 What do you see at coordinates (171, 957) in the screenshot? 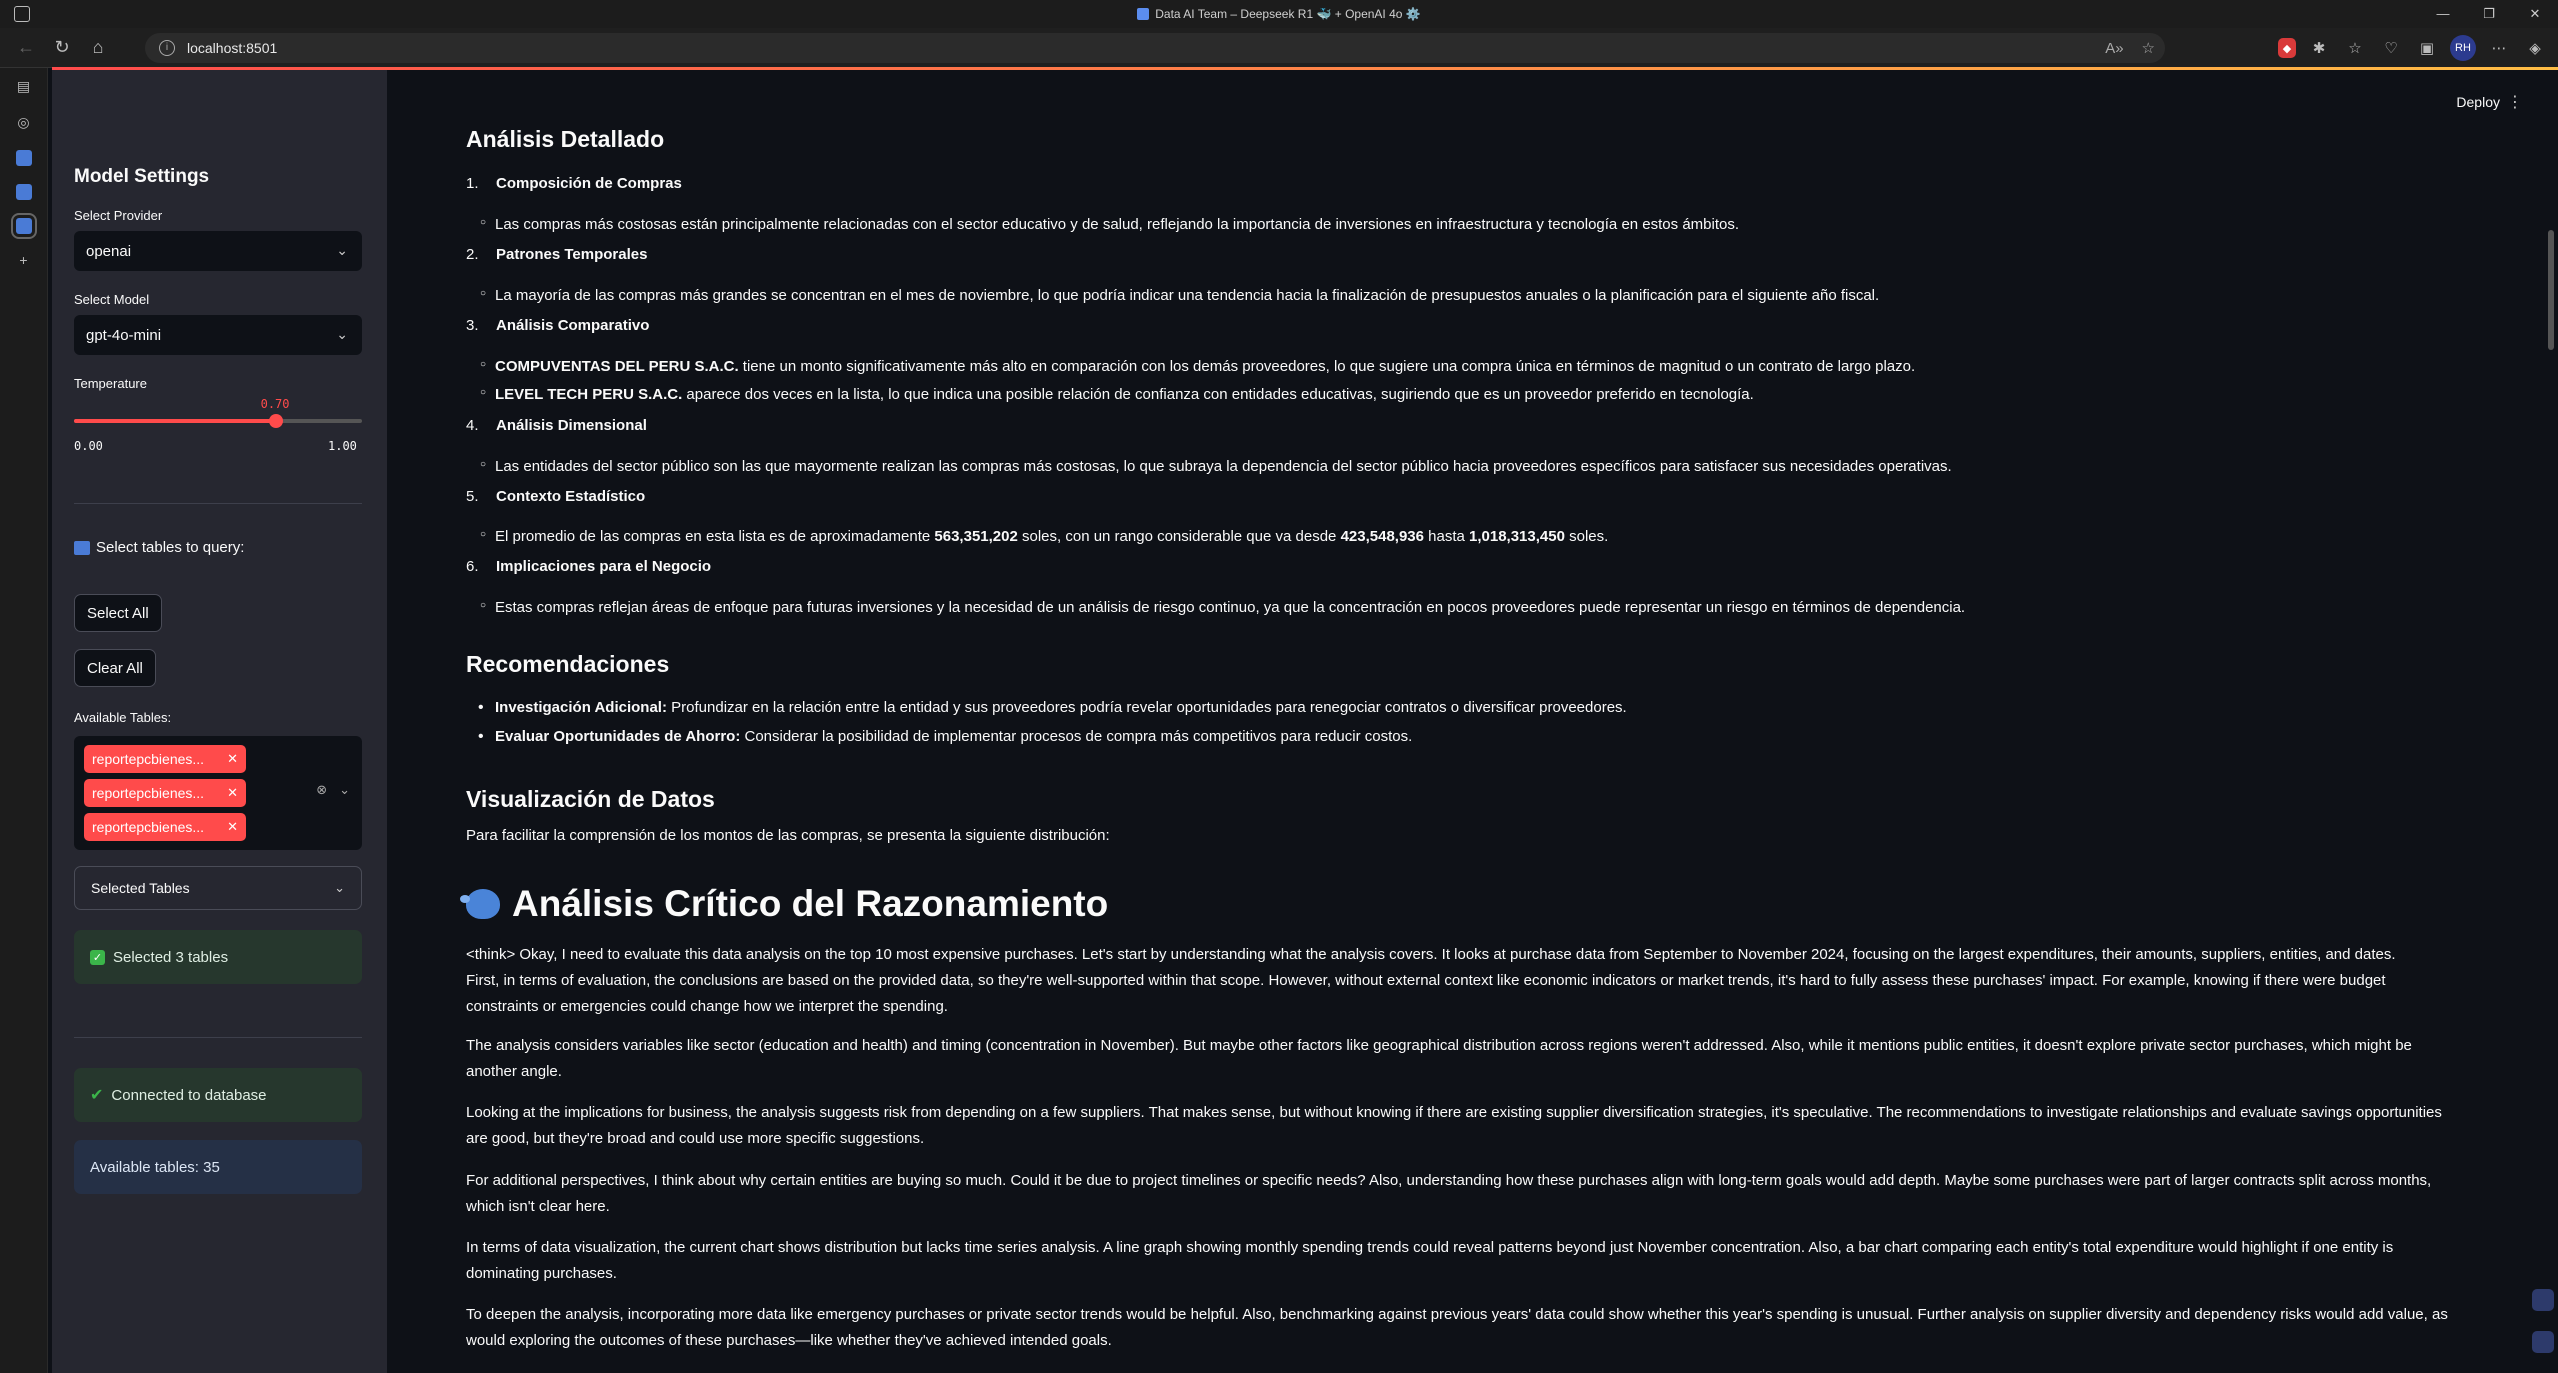
I see `selected-count-text: Selected 3 tables` at bounding box center [171, 957].